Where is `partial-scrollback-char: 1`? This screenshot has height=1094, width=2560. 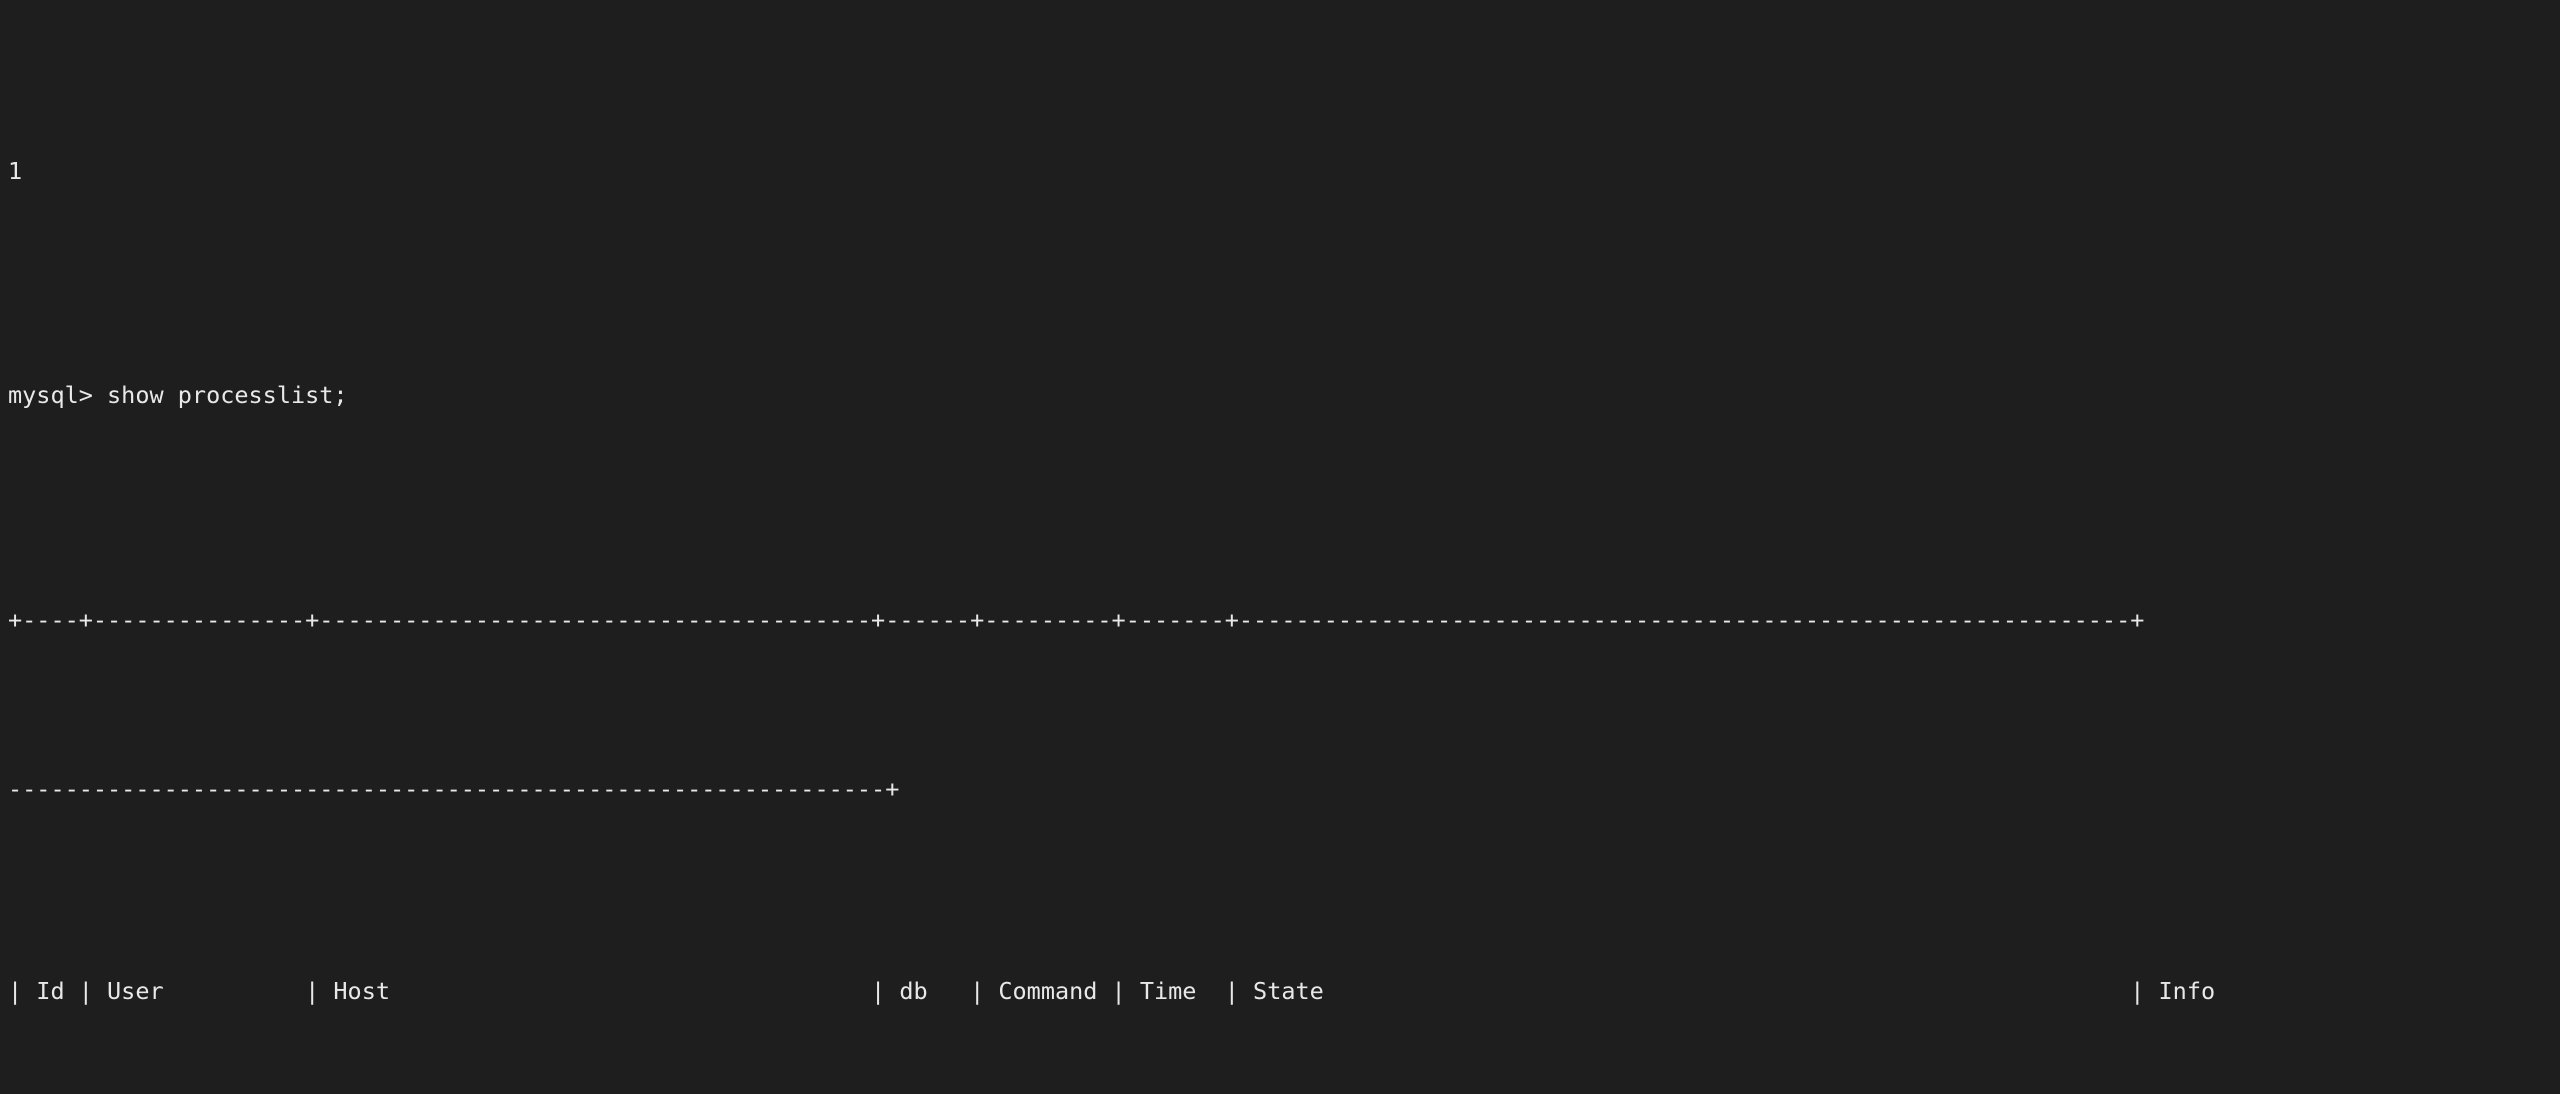
partial-scrollback-char: 1 is located at coordinates (15, 170).